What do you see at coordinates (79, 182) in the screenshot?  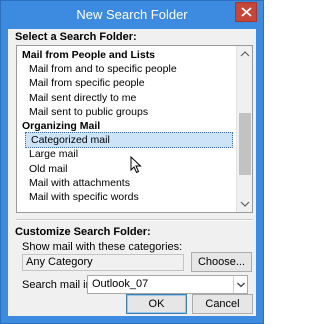 I see `list-item-label: Mail with attachments` at bounding box center [79, 182].